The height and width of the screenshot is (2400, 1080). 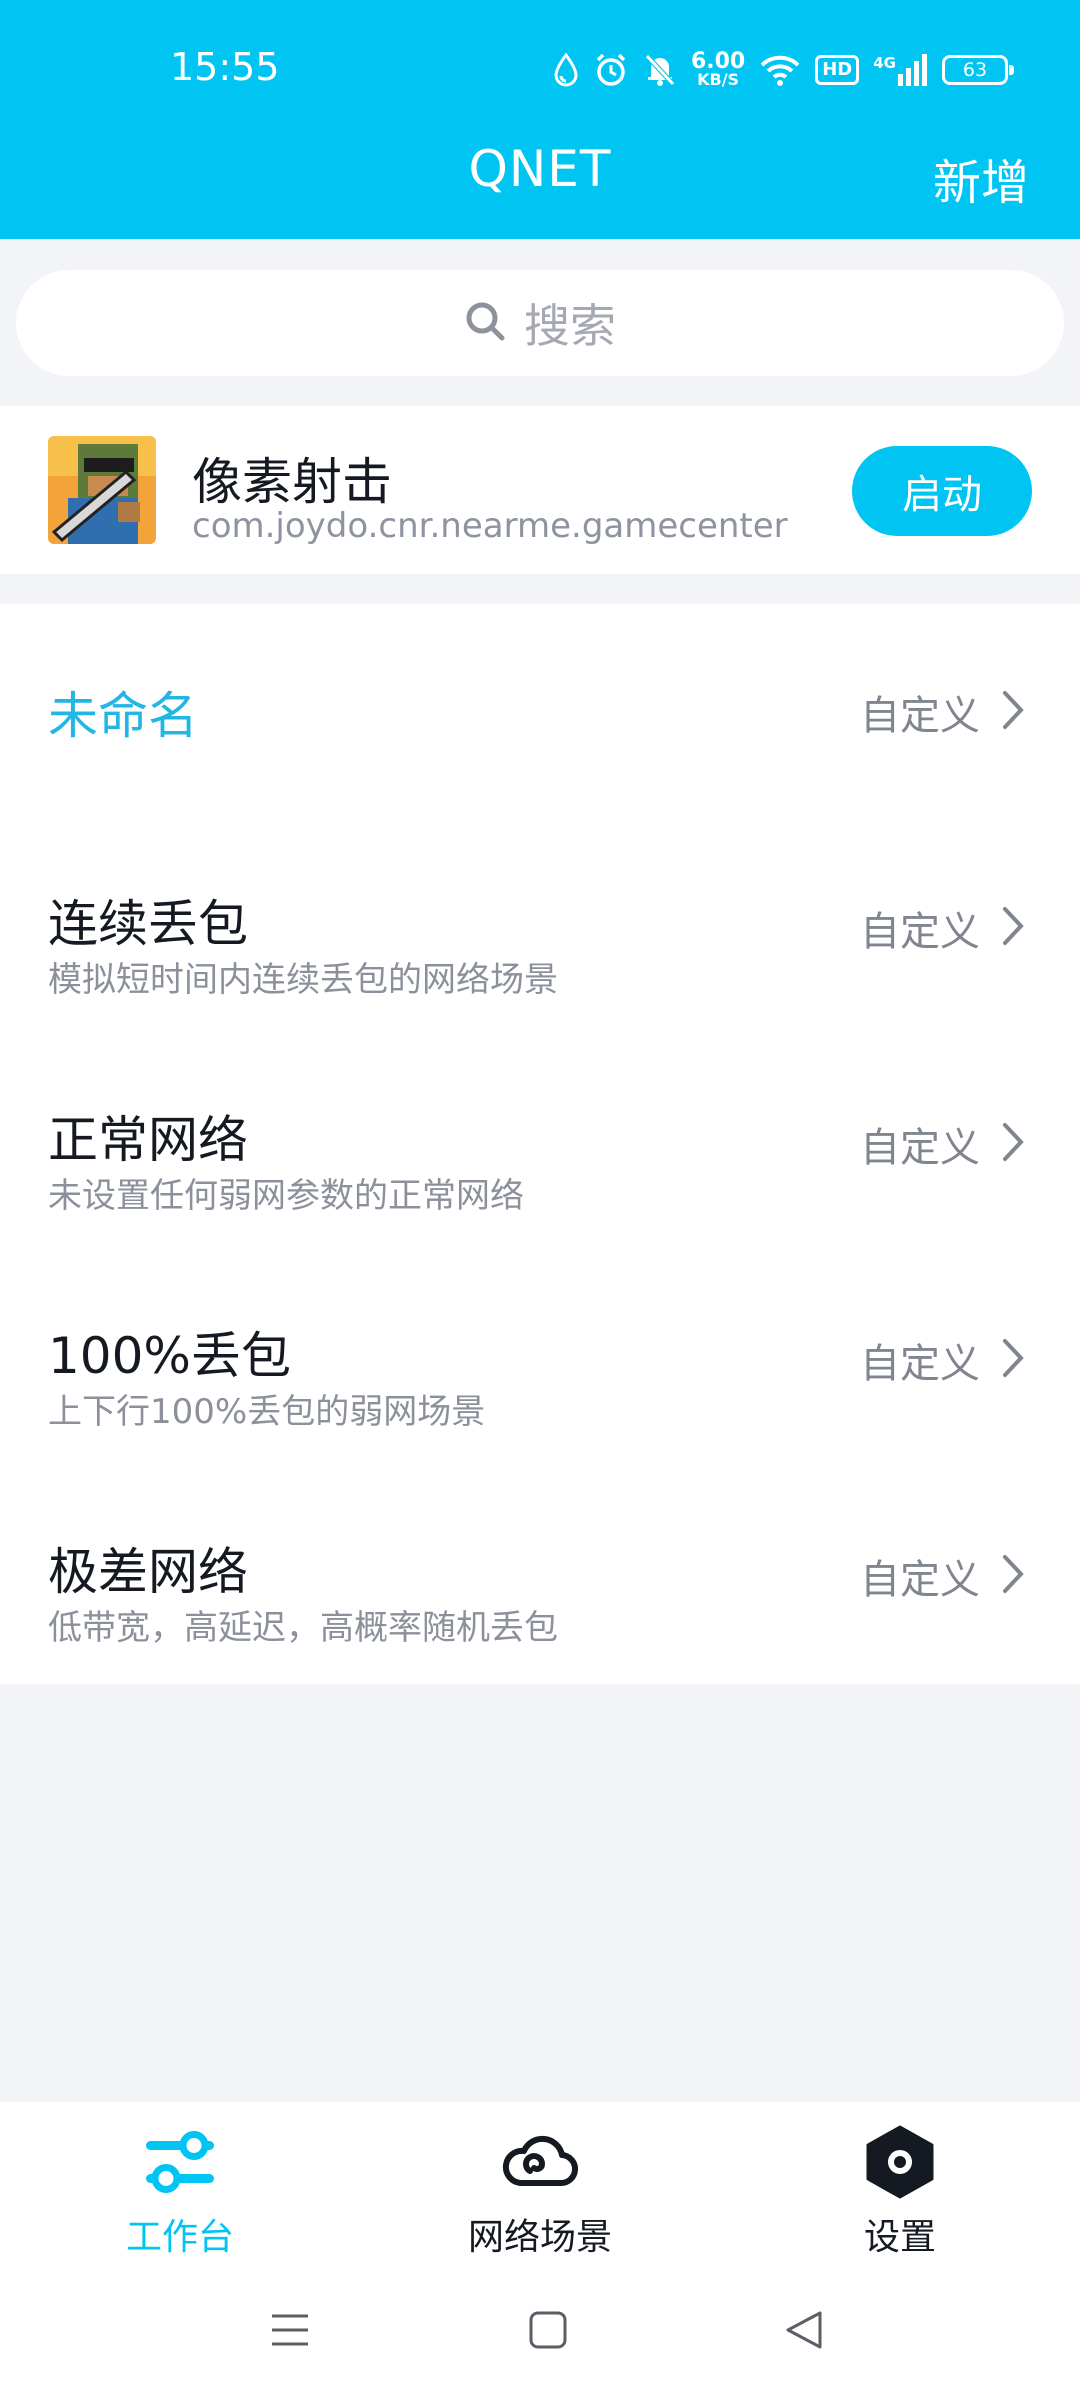 I want to click on status-bar: 15:55 6.00 KB/S HD 4G 63, so click(x=540, y=67).